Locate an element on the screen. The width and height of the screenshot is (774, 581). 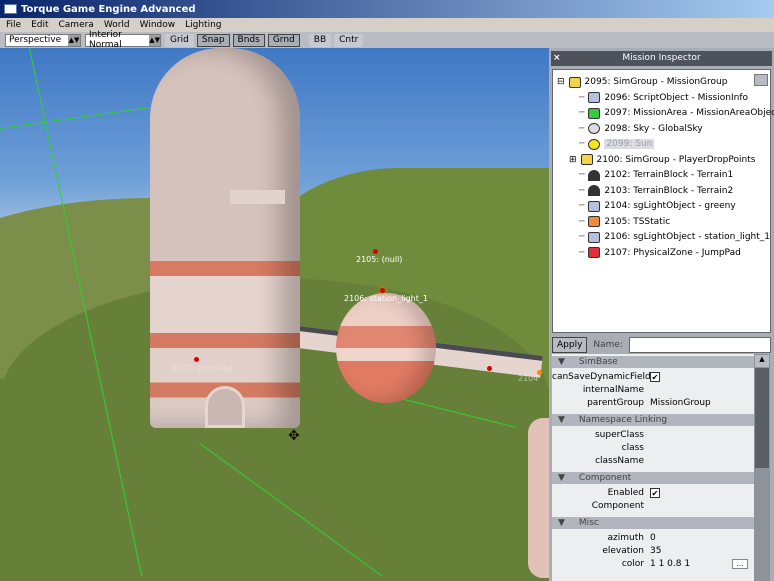
apply-button: Apply is located at coordinates (570, 345).